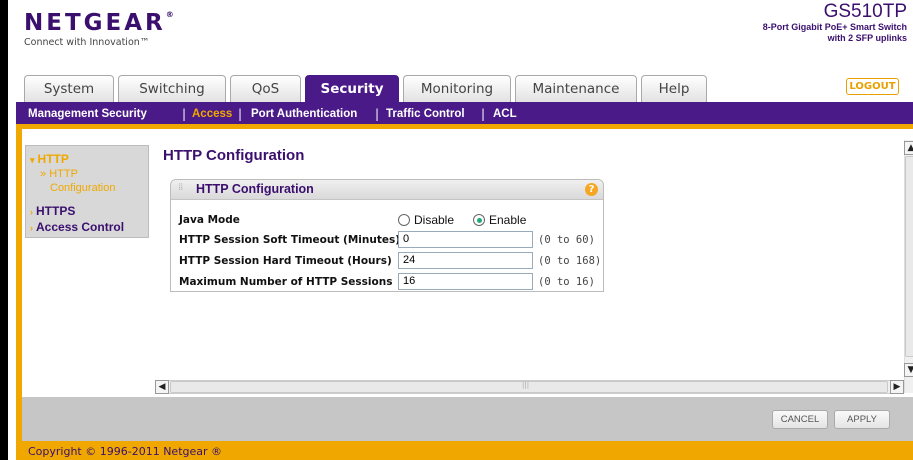  Describe the element at coordinates (465, 260) in the screenshot. I see `hard-timeout-input: 24` at that location.